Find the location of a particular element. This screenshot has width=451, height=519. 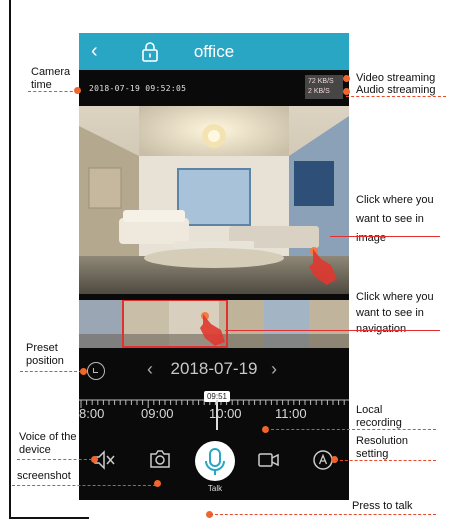

date-selector: ‹ 2018-07-19 › is located at coordinates (214, 372).